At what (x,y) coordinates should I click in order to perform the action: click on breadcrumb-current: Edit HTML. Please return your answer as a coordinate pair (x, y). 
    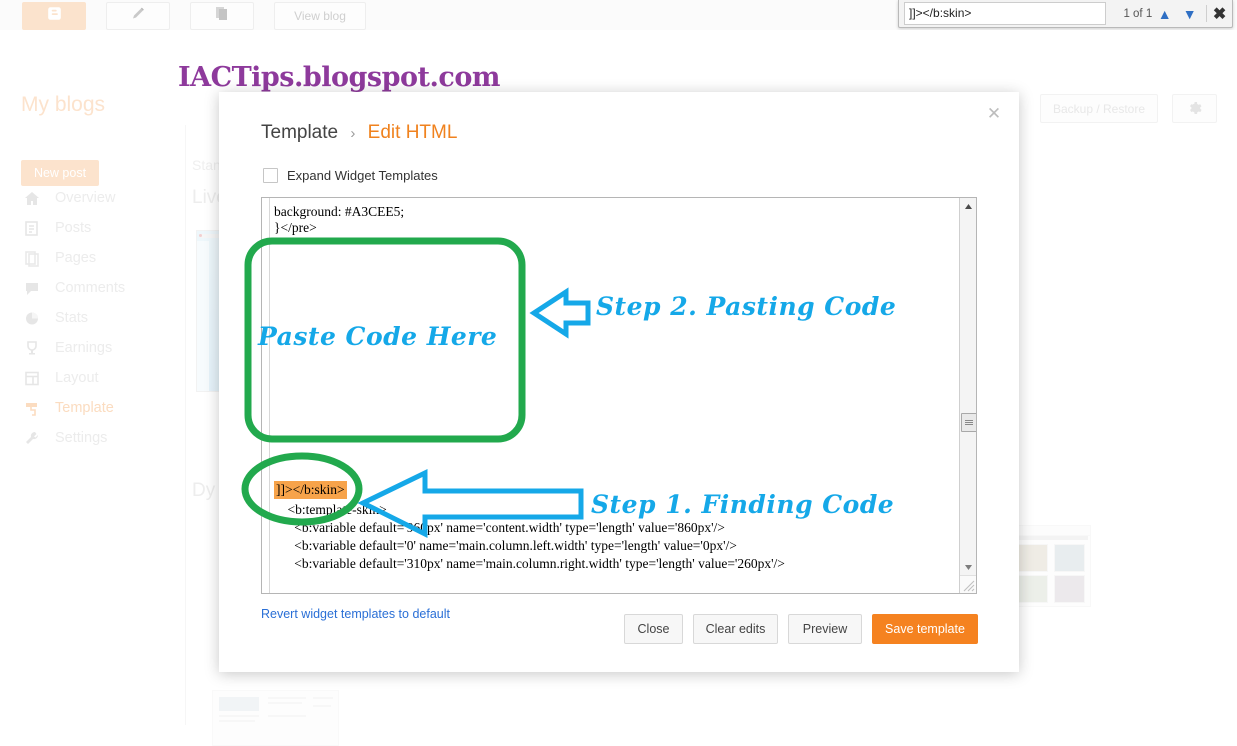
    Looking at the image, I should click on (412, 132).